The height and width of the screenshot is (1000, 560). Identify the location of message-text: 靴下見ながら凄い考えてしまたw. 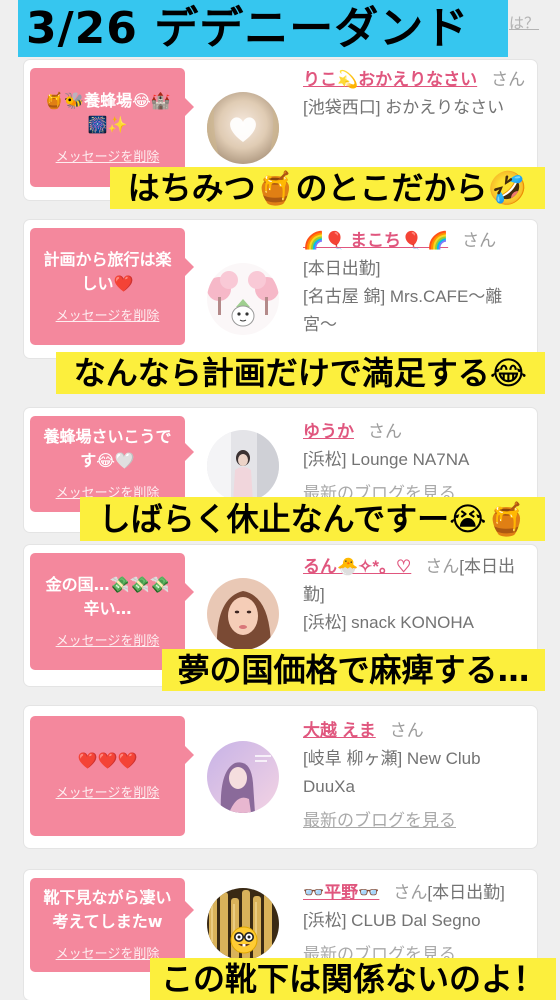
(107, 909).